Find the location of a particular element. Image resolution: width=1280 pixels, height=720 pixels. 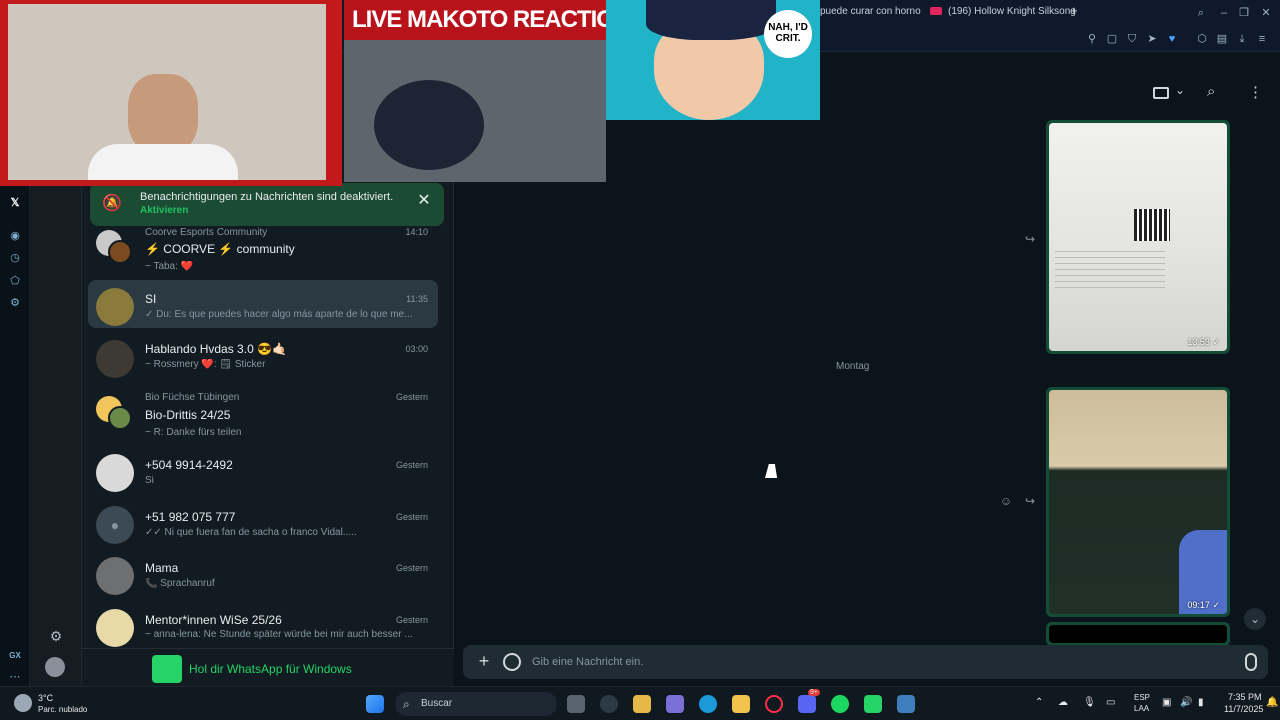

notifications-icon: 🔔 is located at coordinates (1272, 702).